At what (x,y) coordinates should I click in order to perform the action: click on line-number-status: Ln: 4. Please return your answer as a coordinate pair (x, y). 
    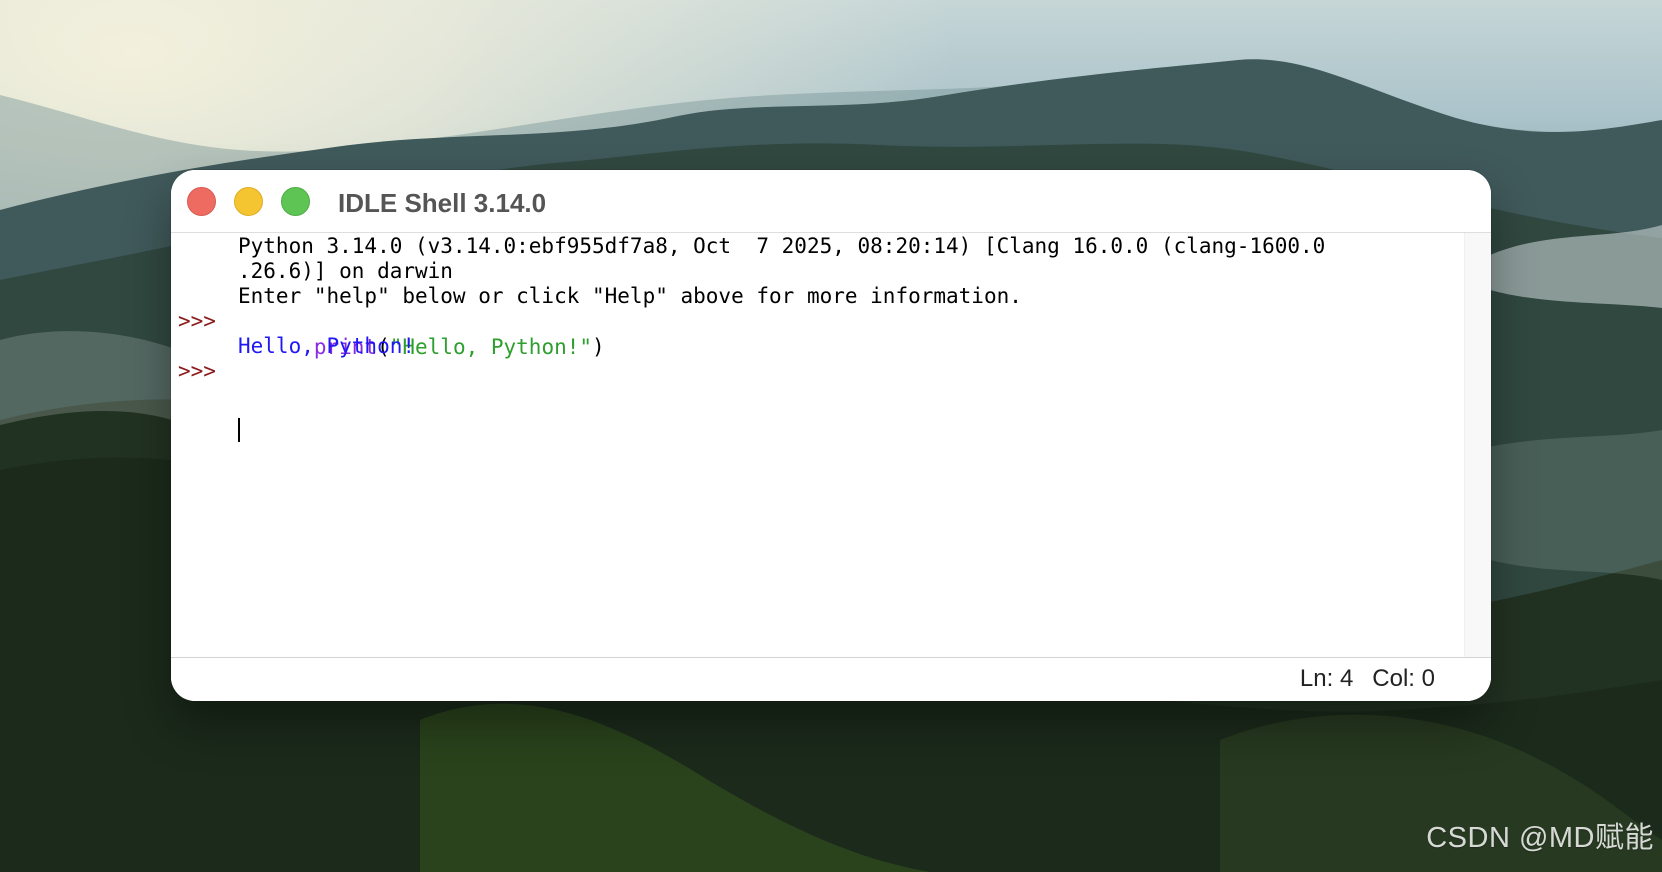
    Looking at the image, I should click on (1326, 678).